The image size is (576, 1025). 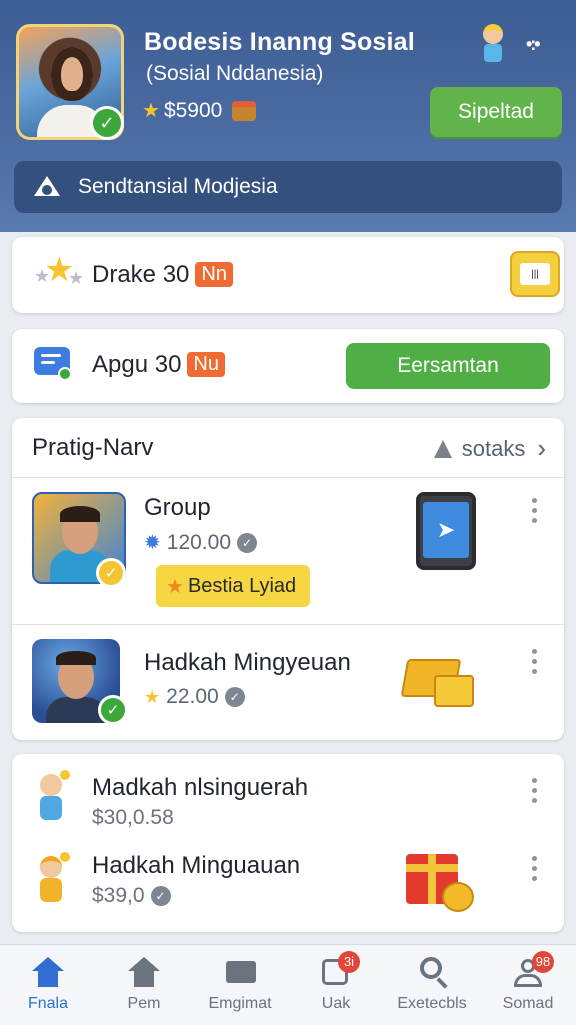 What do you see at coordinates (288, 366) in the screenshot?
I see `reward-card-2: Apgu 30 Nu Eersamtan` at bounding box center [288, 366].